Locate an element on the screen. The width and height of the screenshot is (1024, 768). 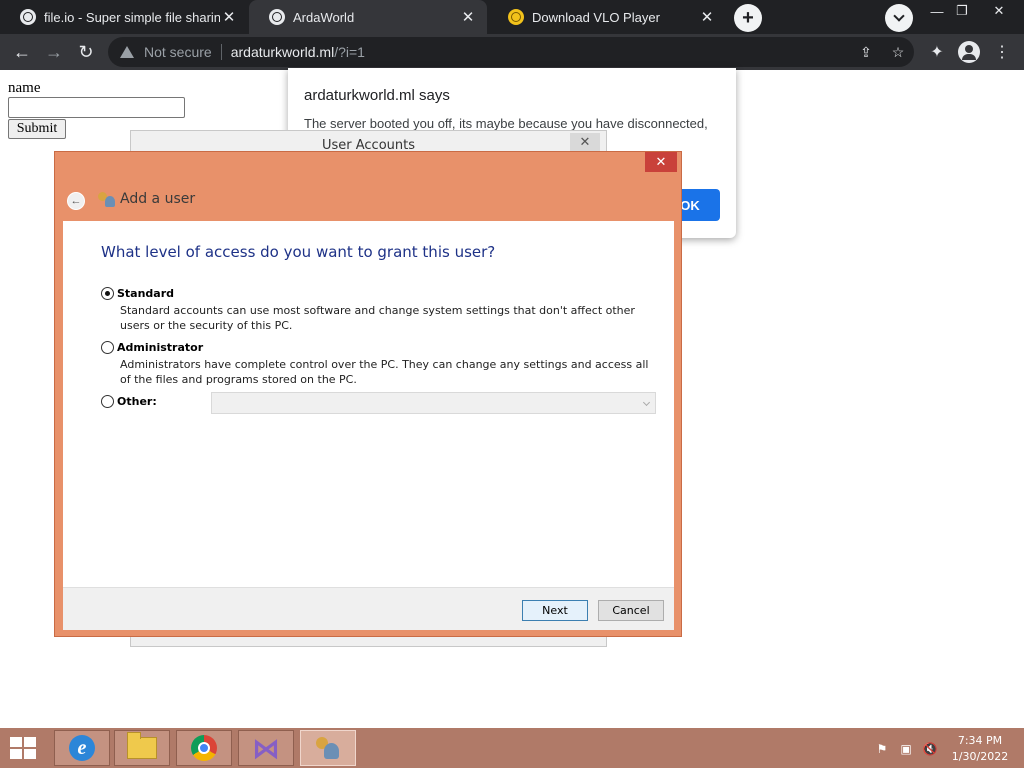
menu-icon: ⋮ is located at coordinates (1002, 52).